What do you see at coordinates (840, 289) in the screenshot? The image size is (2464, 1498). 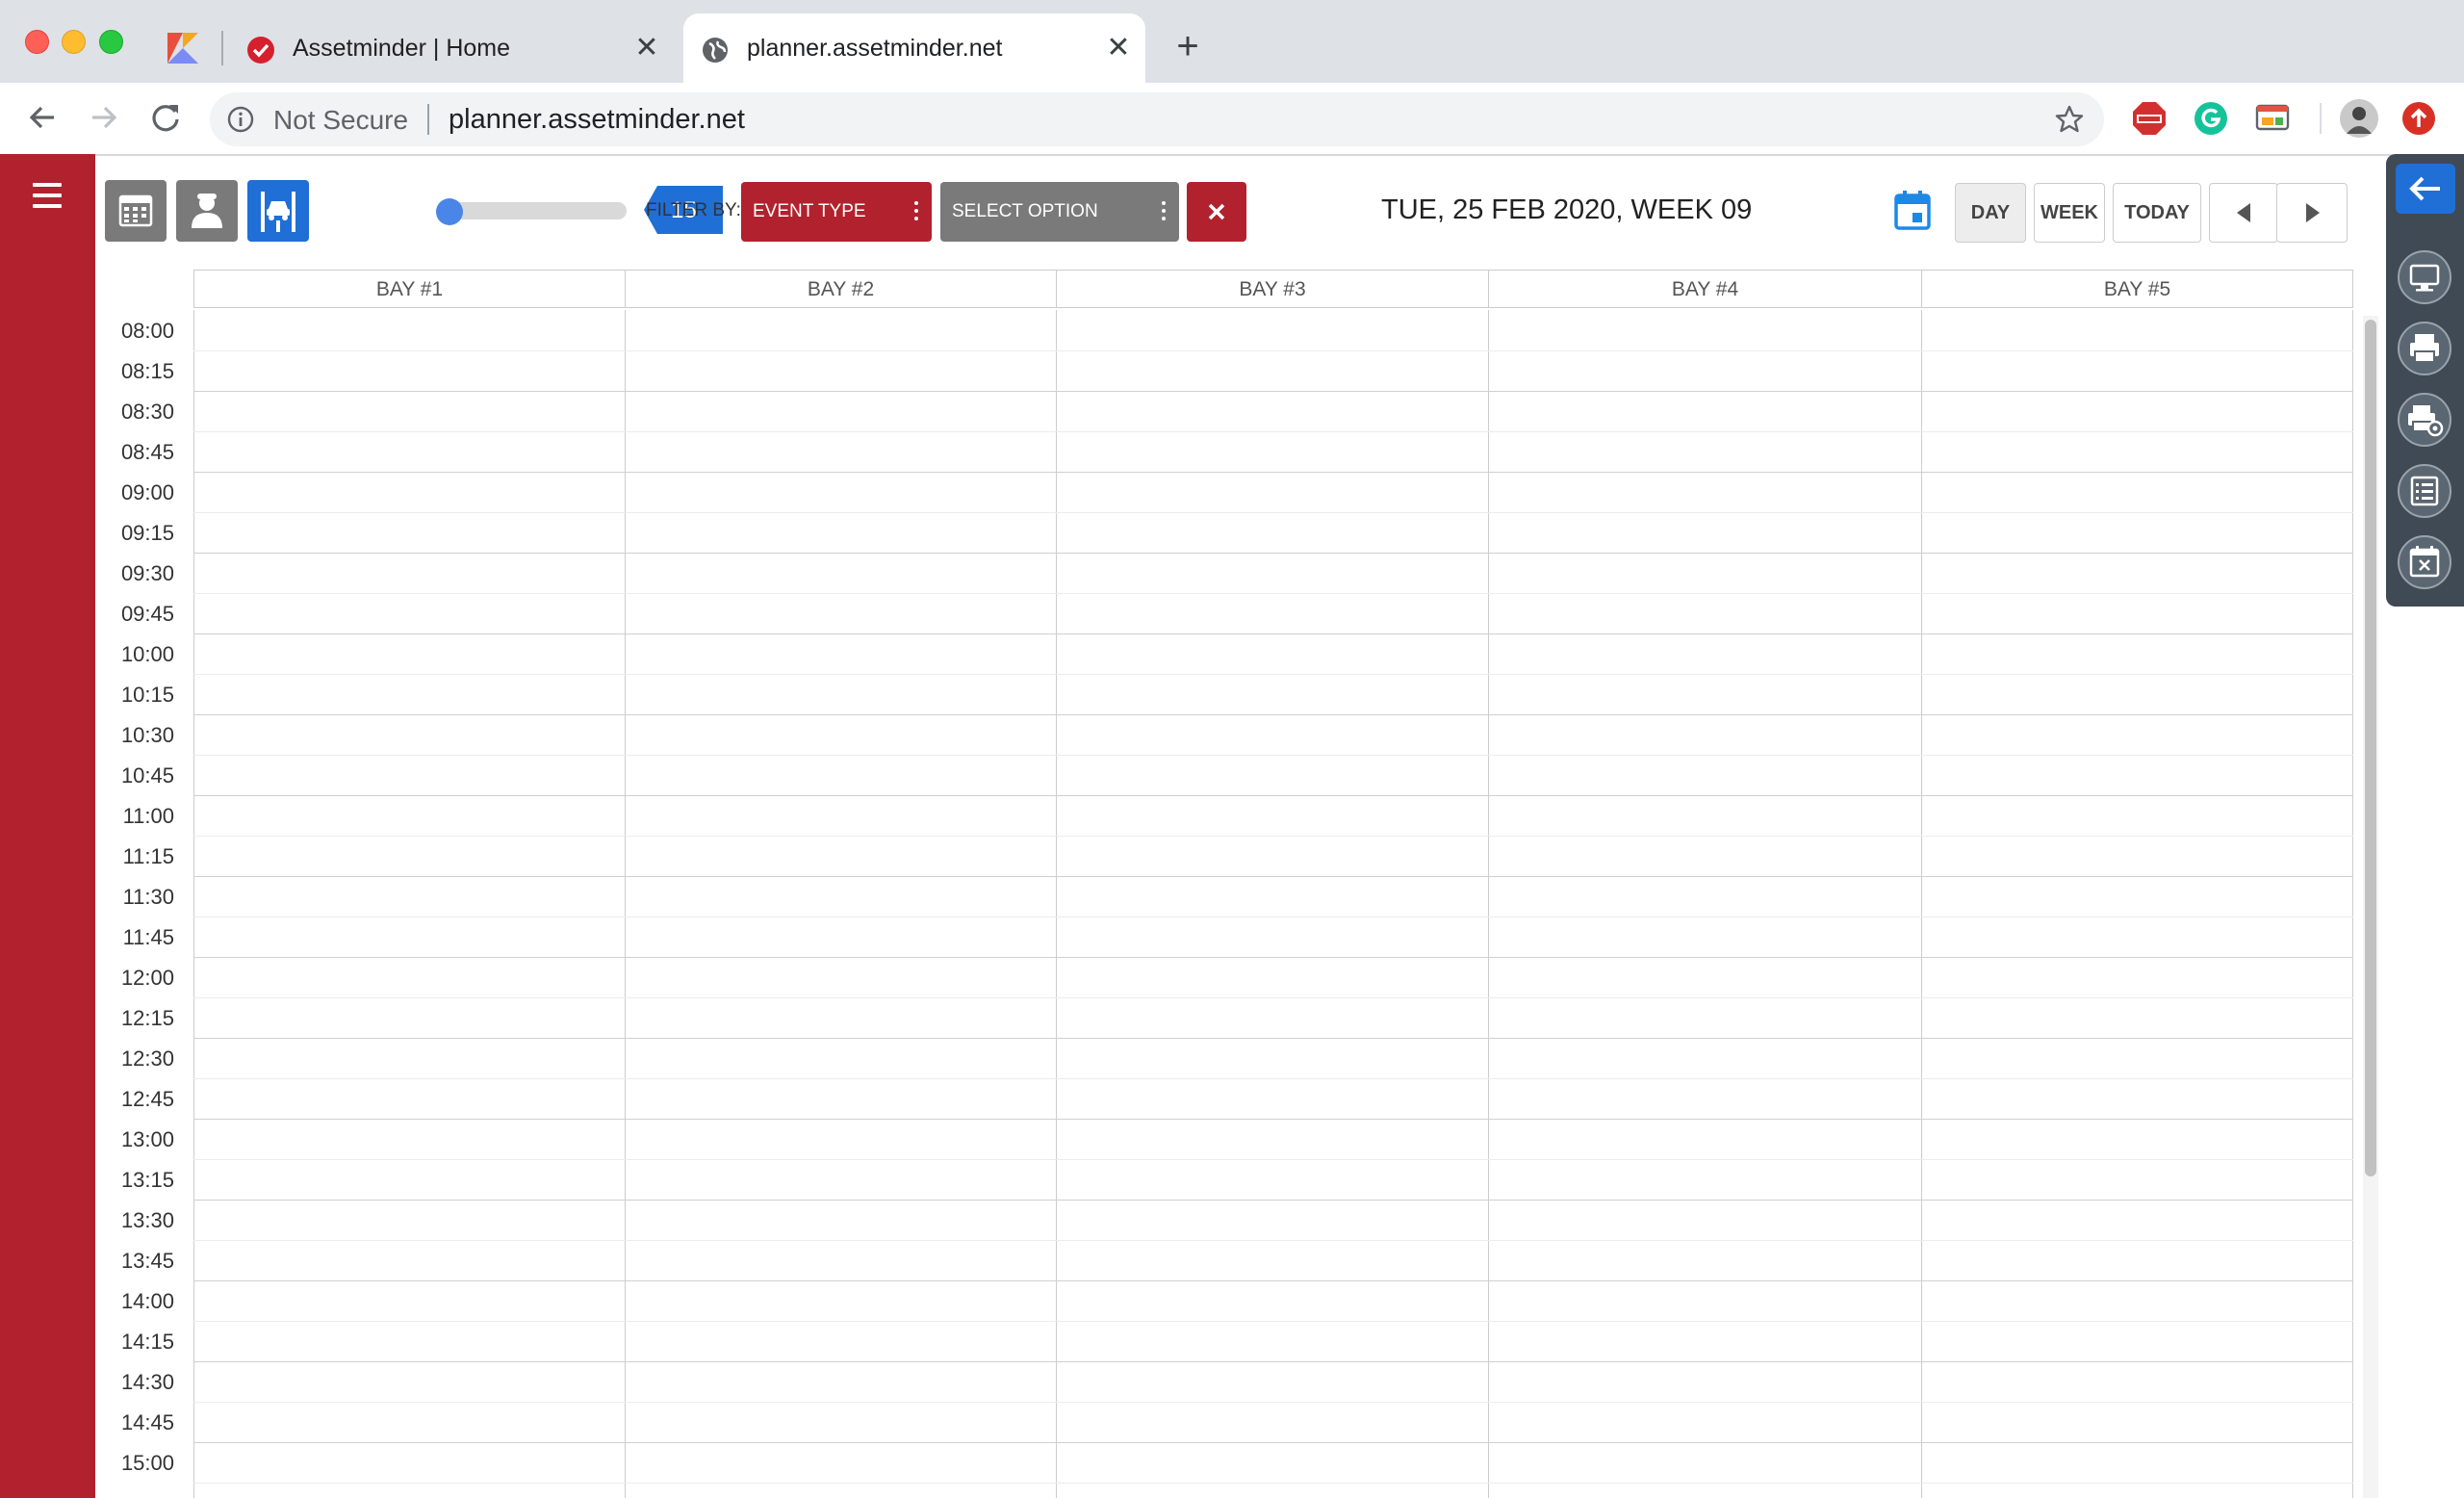 I see `bay-column-header: BAY #2` at bounding box center [840, 289].